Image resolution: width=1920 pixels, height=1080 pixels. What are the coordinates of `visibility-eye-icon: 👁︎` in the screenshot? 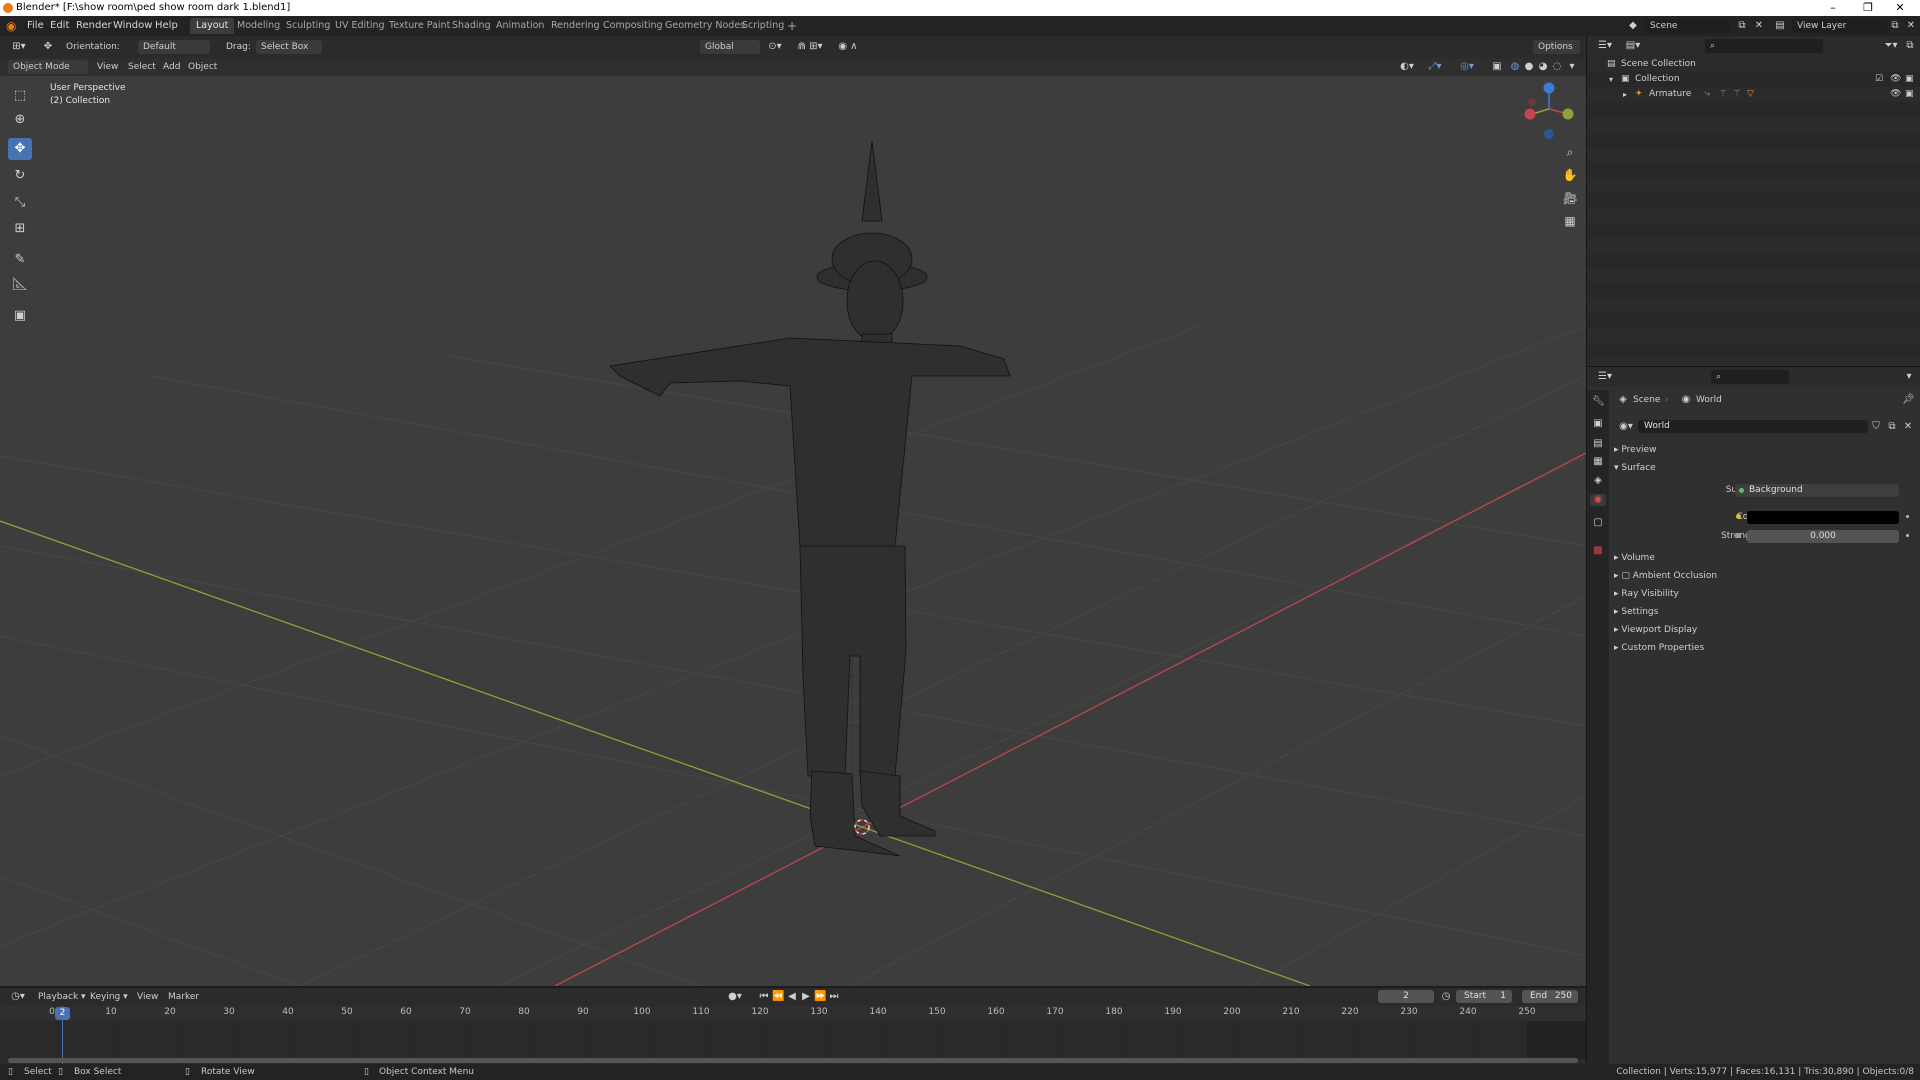 It's located at (1895, 79).